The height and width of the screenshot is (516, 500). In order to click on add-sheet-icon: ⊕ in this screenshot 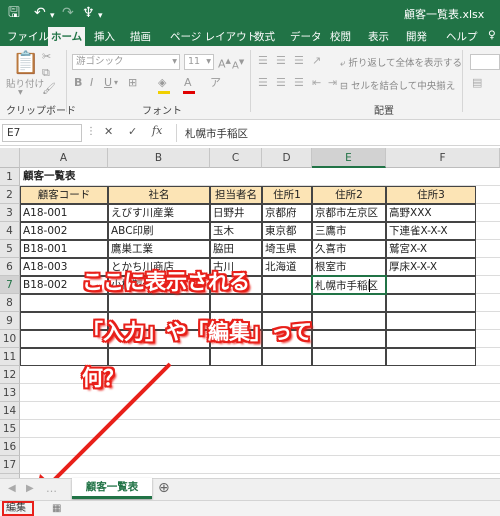, I will do `click(164, 488)`.